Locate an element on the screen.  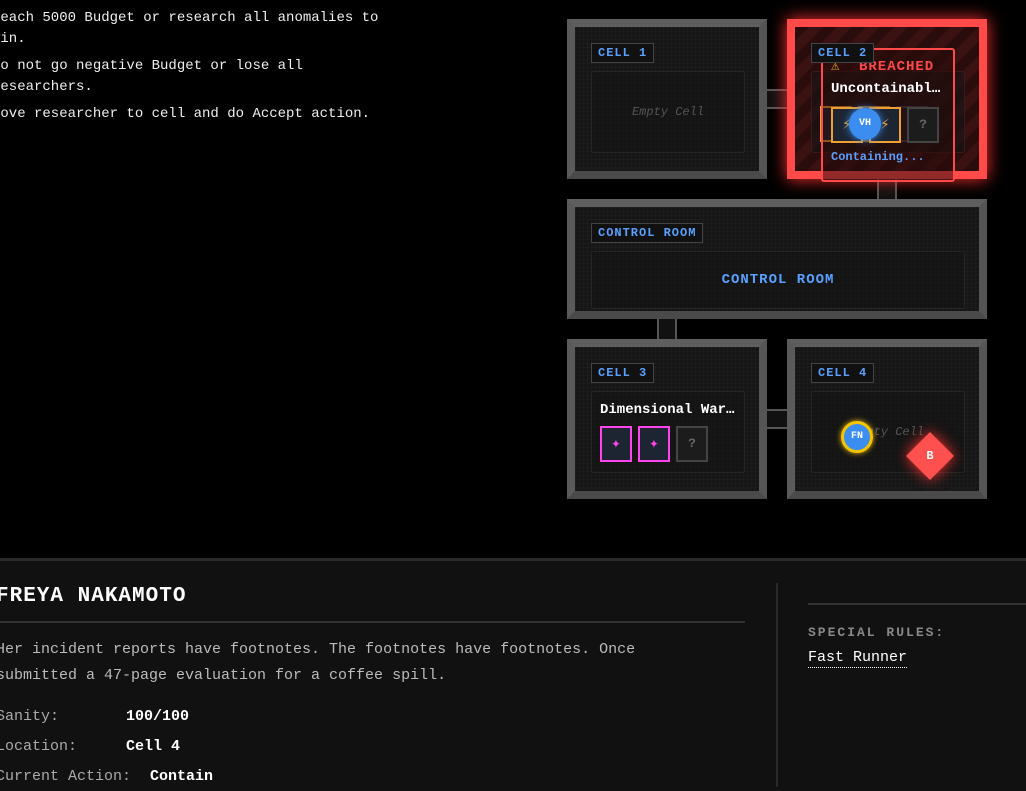
researcher-name: FREYA NAKAMOTO is located at coordinates (93, 596).